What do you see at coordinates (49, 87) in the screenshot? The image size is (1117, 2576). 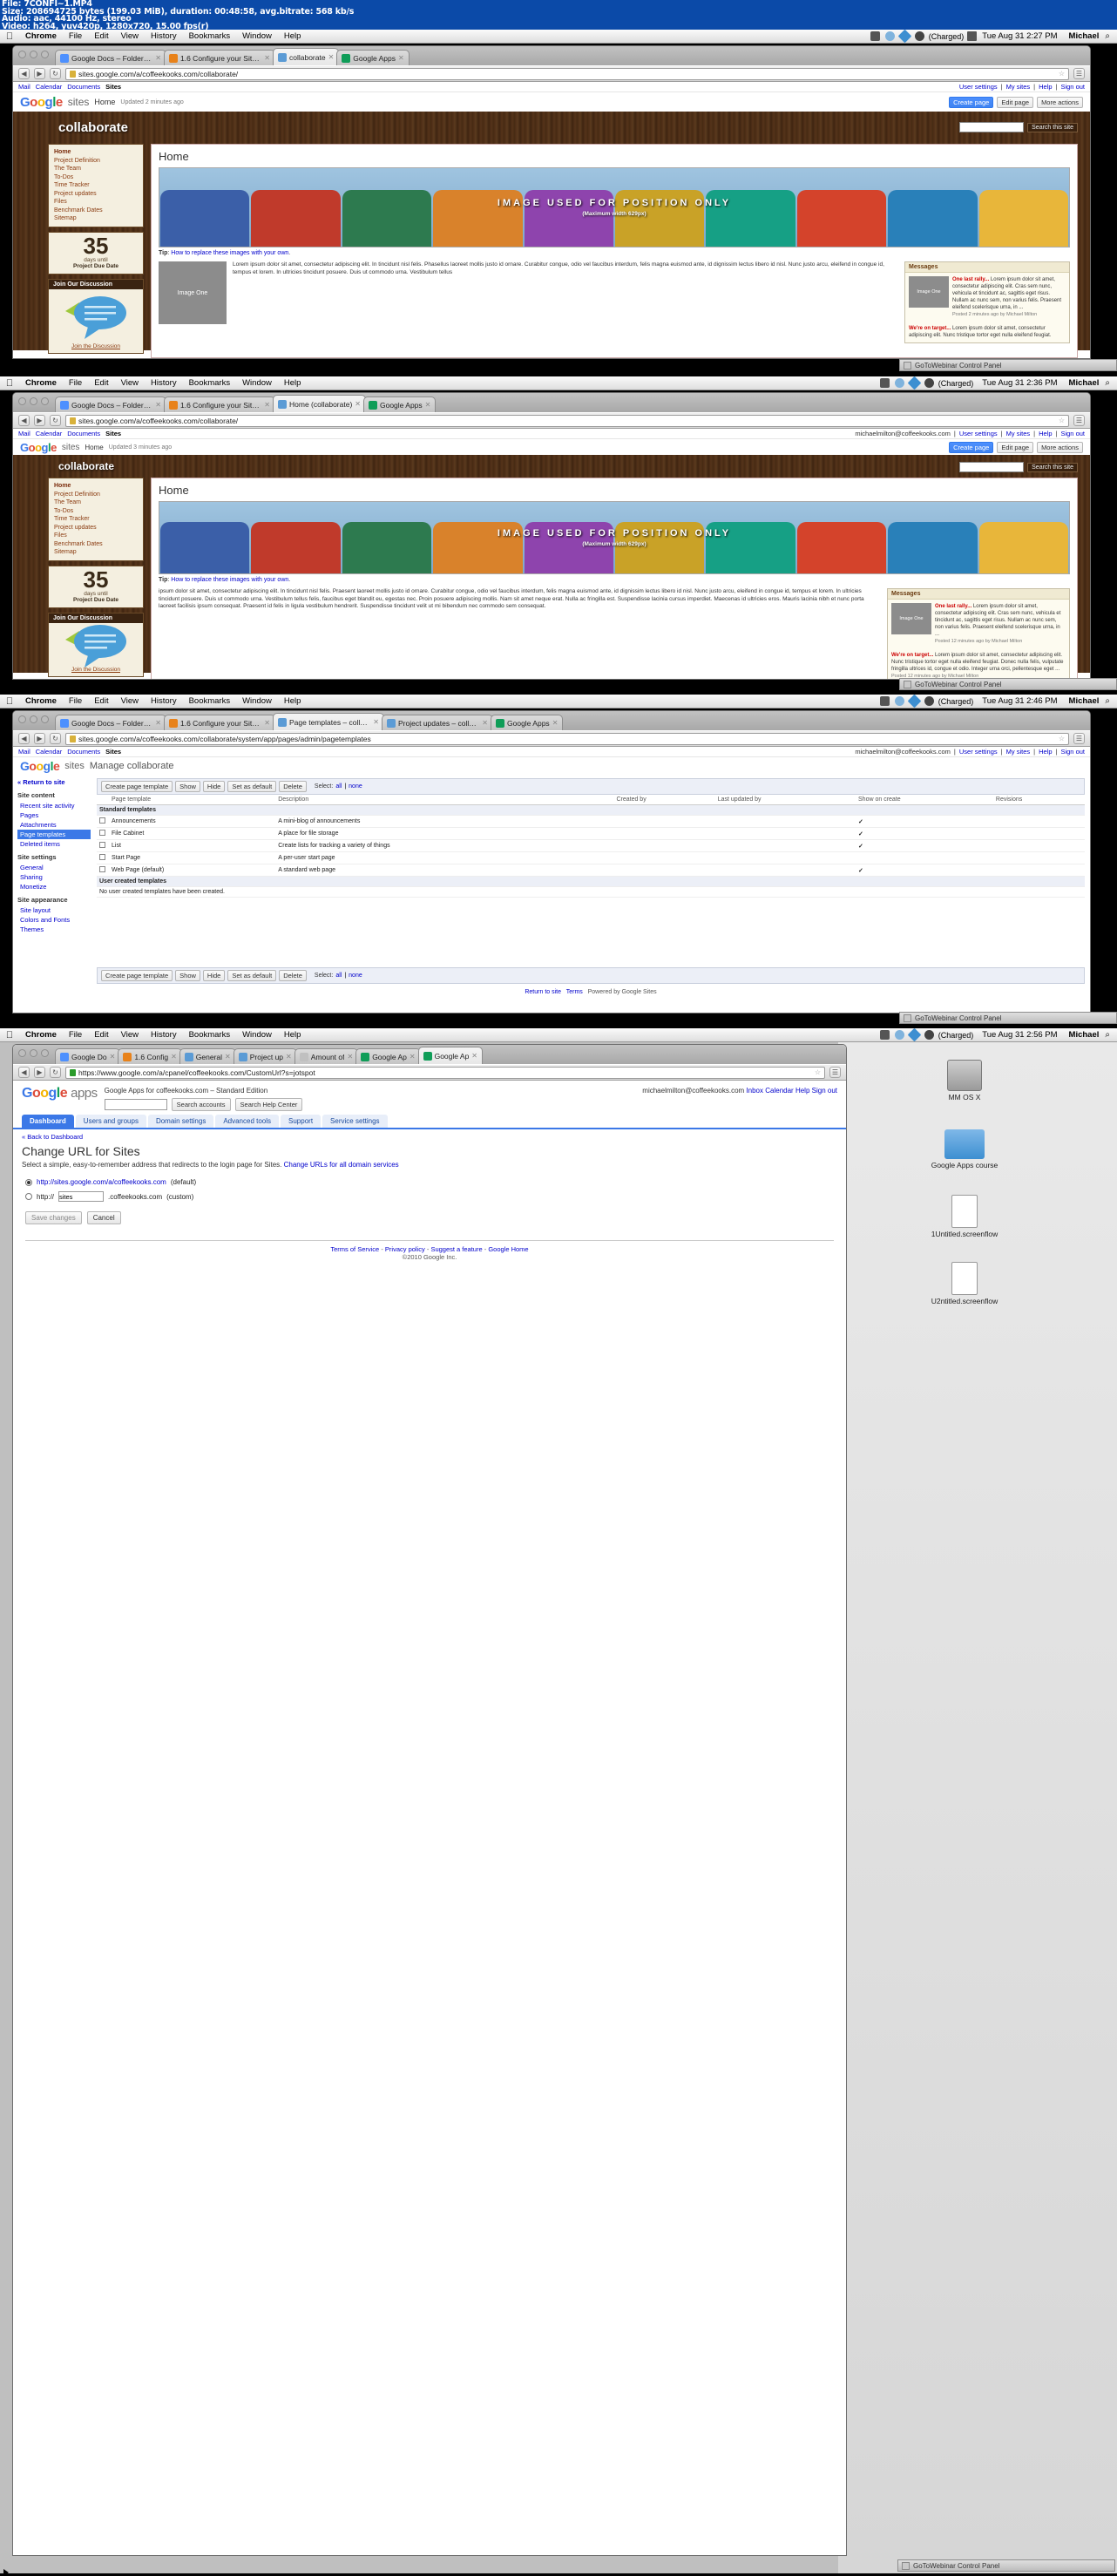 I see `gbar-calendar: Calendar` at bounding box center [49, 87].